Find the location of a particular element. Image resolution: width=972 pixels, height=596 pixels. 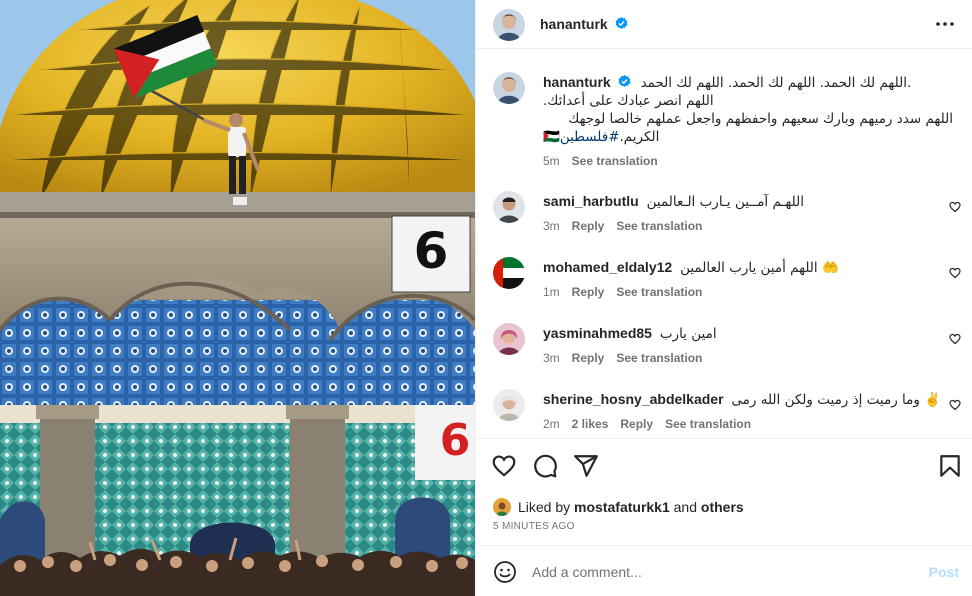

comment-line: yasminahmed85 امين يارب is located at coordinates (740, 333).